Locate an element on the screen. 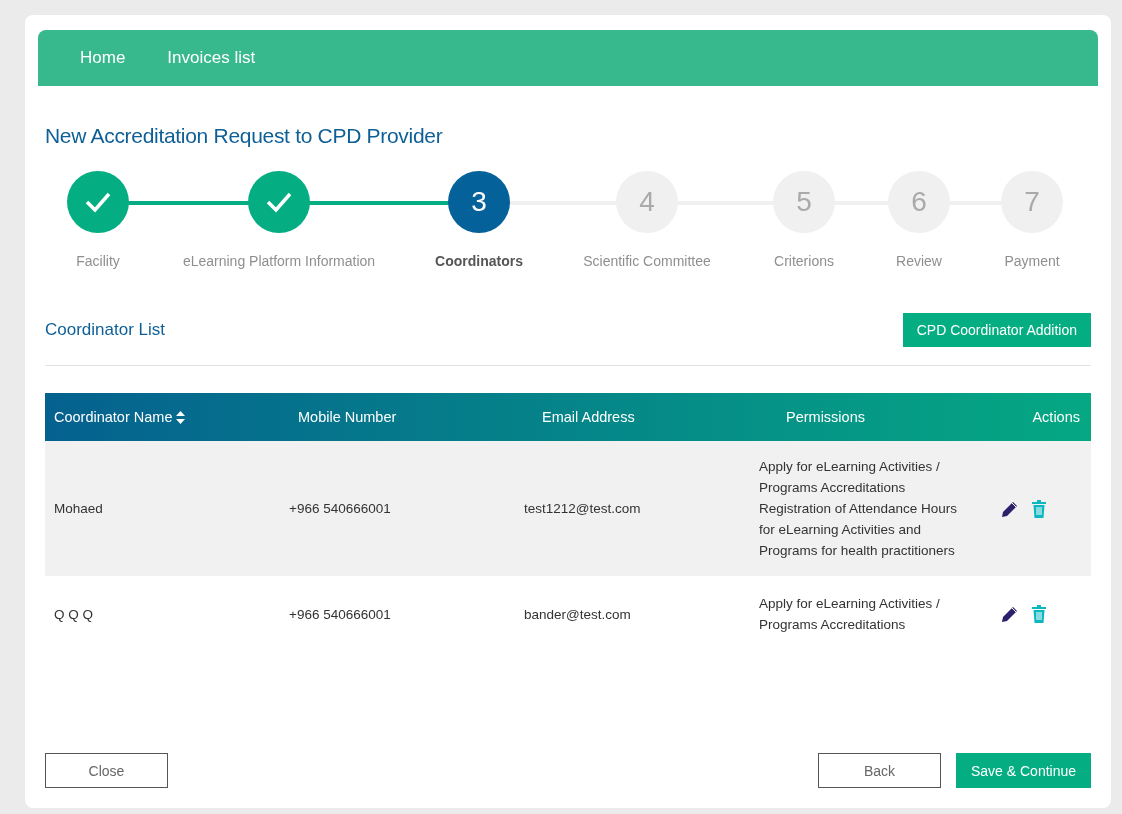 The height and width of the screenshot is (814, 1122). step-label: Review is located at coordinates (919, 261).